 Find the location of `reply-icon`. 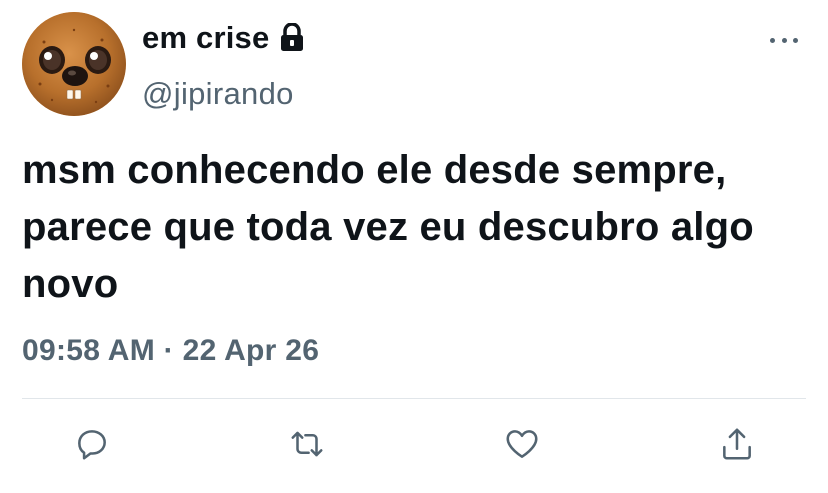

reply-icon is located at coordinates (92, 445).